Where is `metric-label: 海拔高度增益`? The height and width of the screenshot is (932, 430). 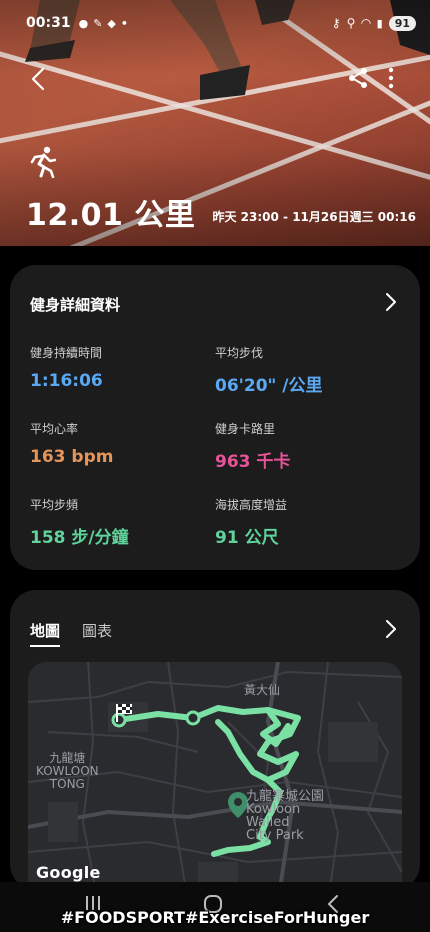
metric-label: 海拔高度增益 is located at coordinates (251, 505).